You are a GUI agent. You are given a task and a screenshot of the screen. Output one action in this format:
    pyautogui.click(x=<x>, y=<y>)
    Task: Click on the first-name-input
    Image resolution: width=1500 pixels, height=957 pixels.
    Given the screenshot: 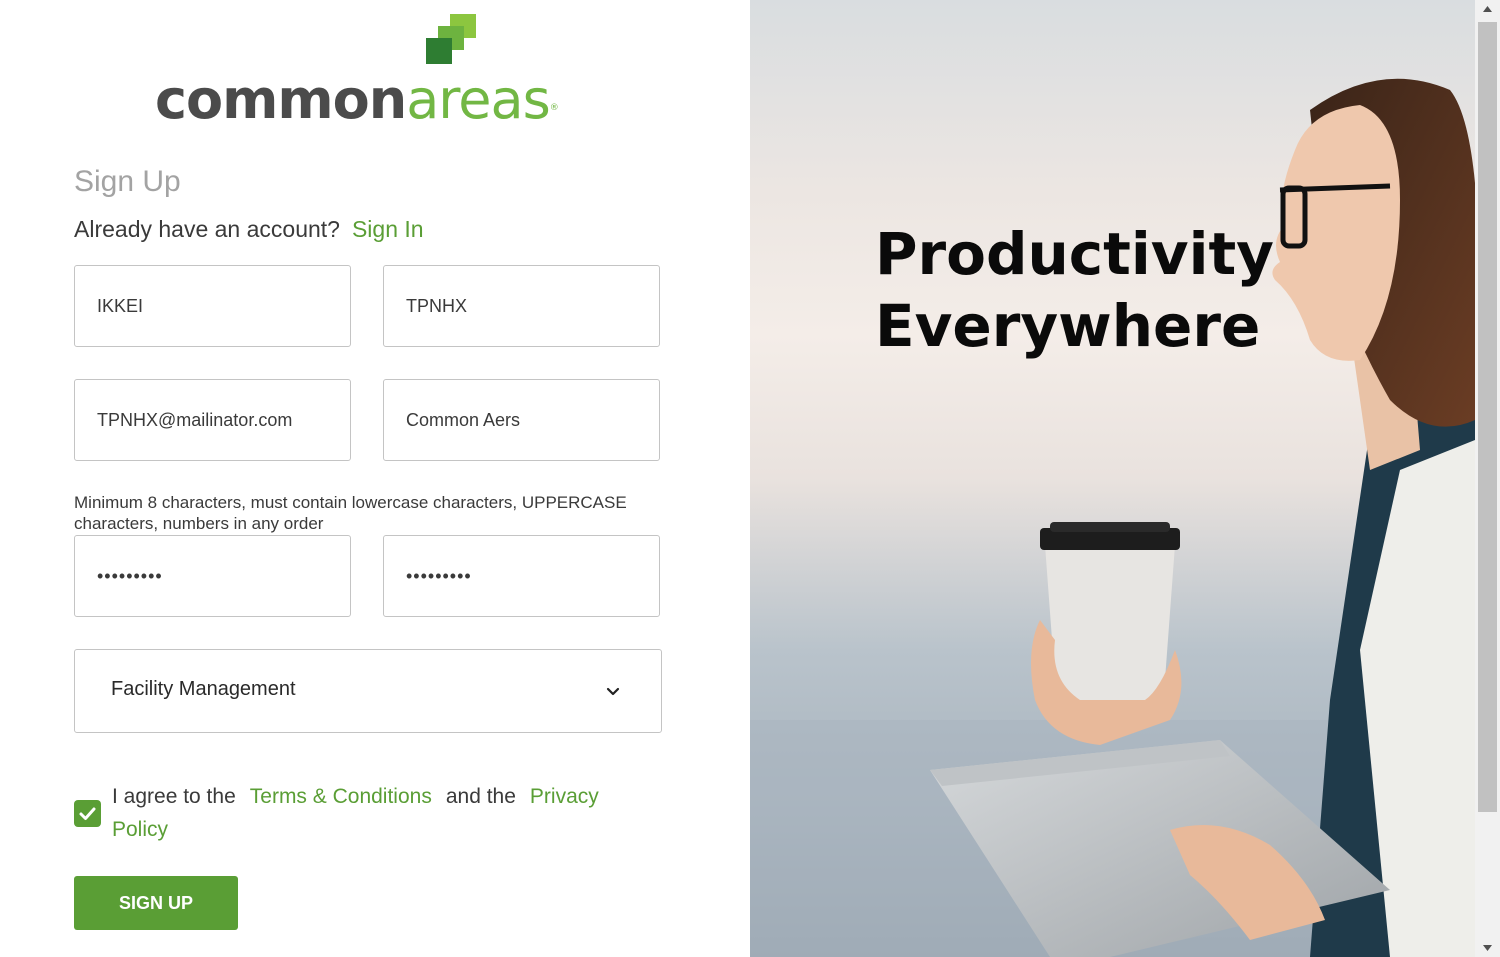 What is the action you would take?
    pyautogui.click(x=217, y=306)
    